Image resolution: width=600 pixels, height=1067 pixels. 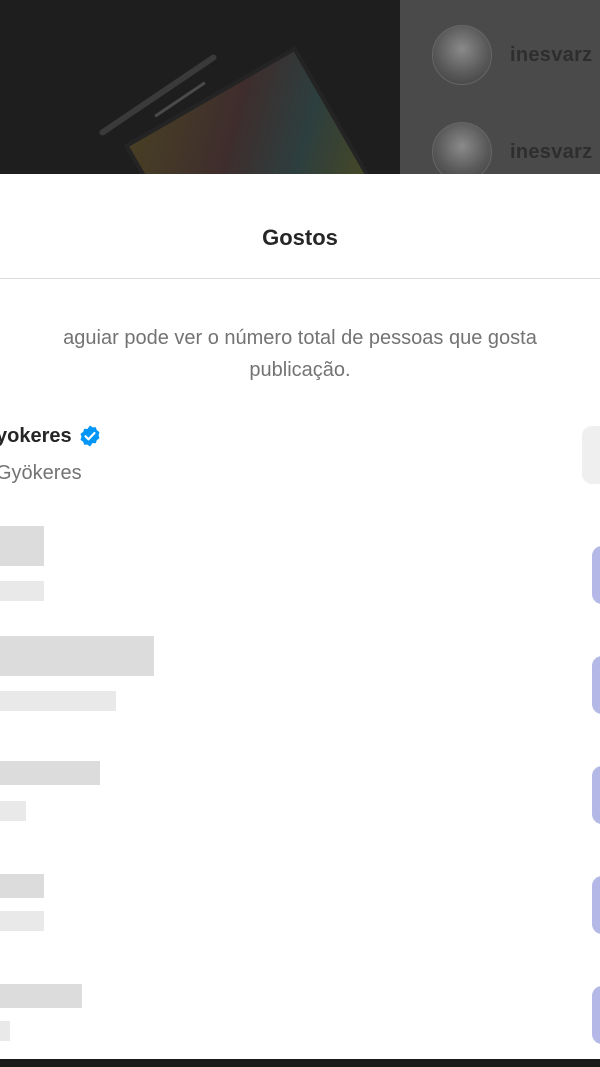 I want to click on modal-title: Gostos, so click(x=300, y=237).